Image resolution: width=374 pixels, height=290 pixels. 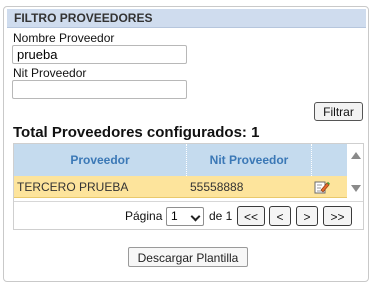 I want to click on grid-pager: Página 1 de 1 << < > >>, so click(x=188, y=215).